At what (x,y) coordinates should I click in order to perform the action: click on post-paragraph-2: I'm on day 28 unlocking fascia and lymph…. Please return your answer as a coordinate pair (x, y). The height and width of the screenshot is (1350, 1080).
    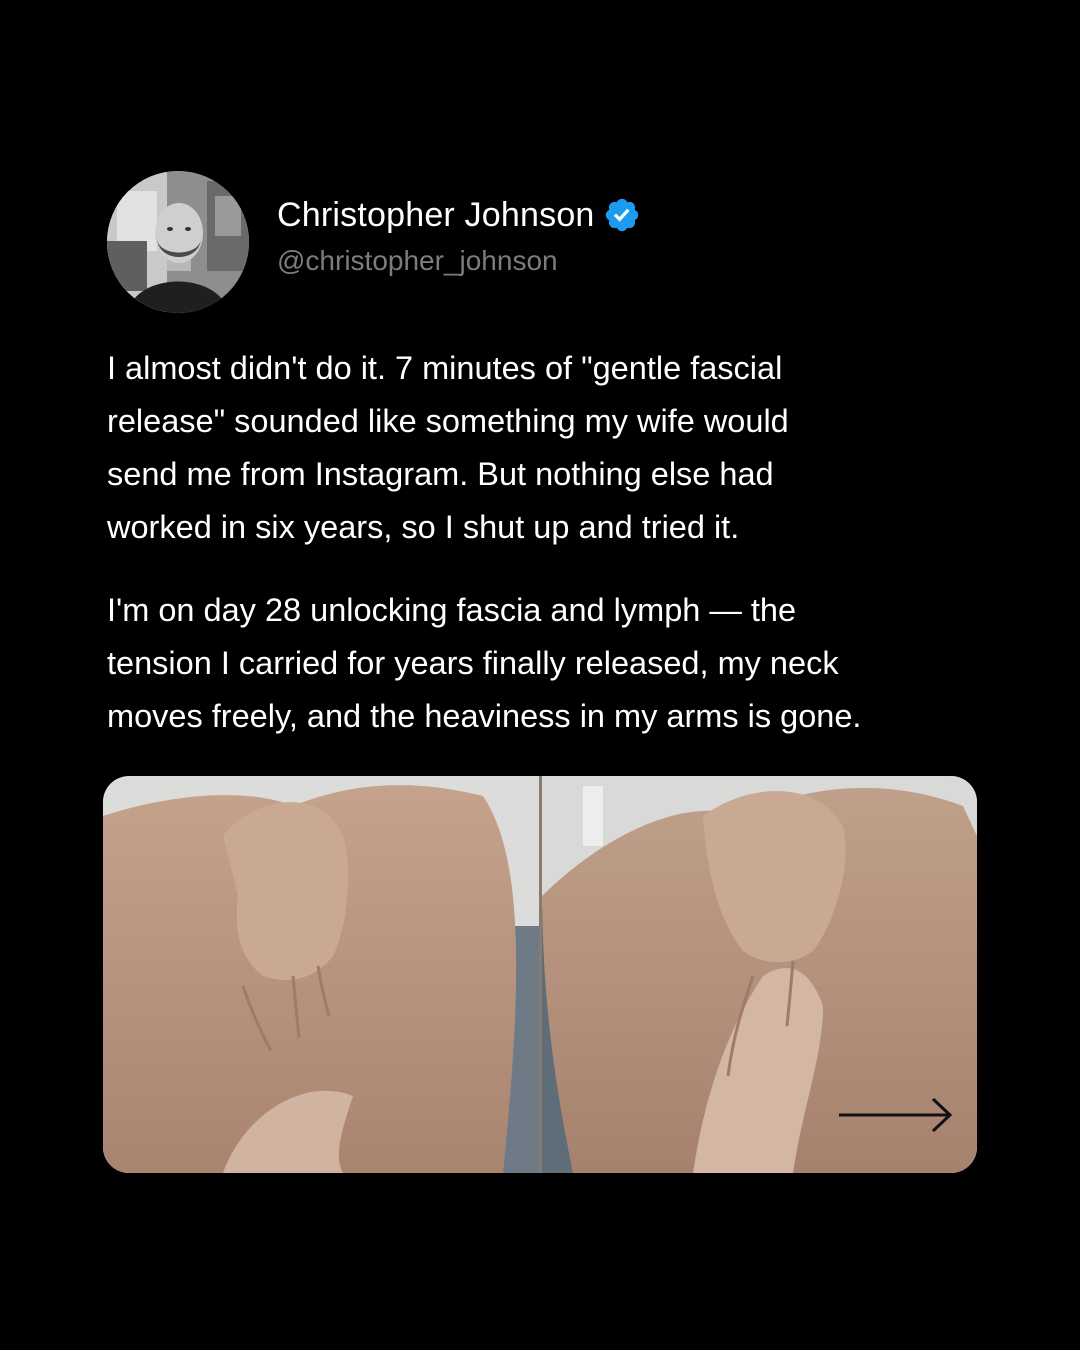
    Looking at the image, I should click on (484, 663).